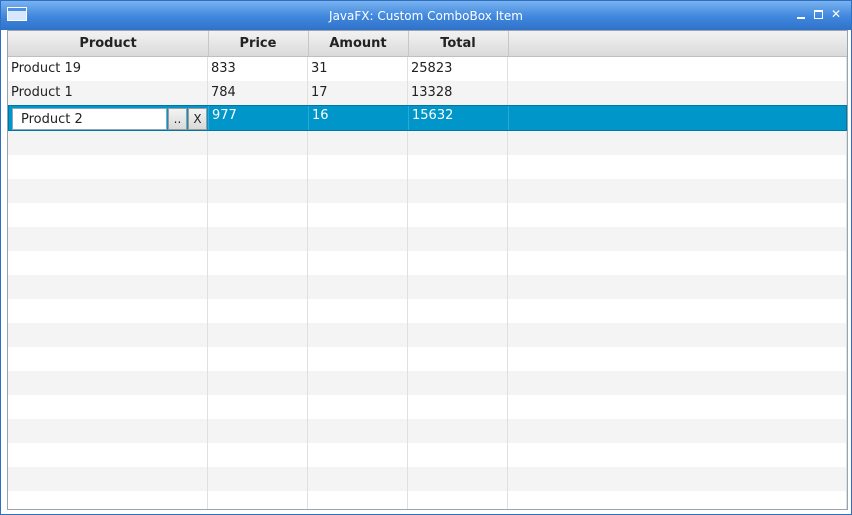  What do you see at coordinates (89, 119) in the screenshot?
I see `product-editor-input` at bounding box center [89, 119].